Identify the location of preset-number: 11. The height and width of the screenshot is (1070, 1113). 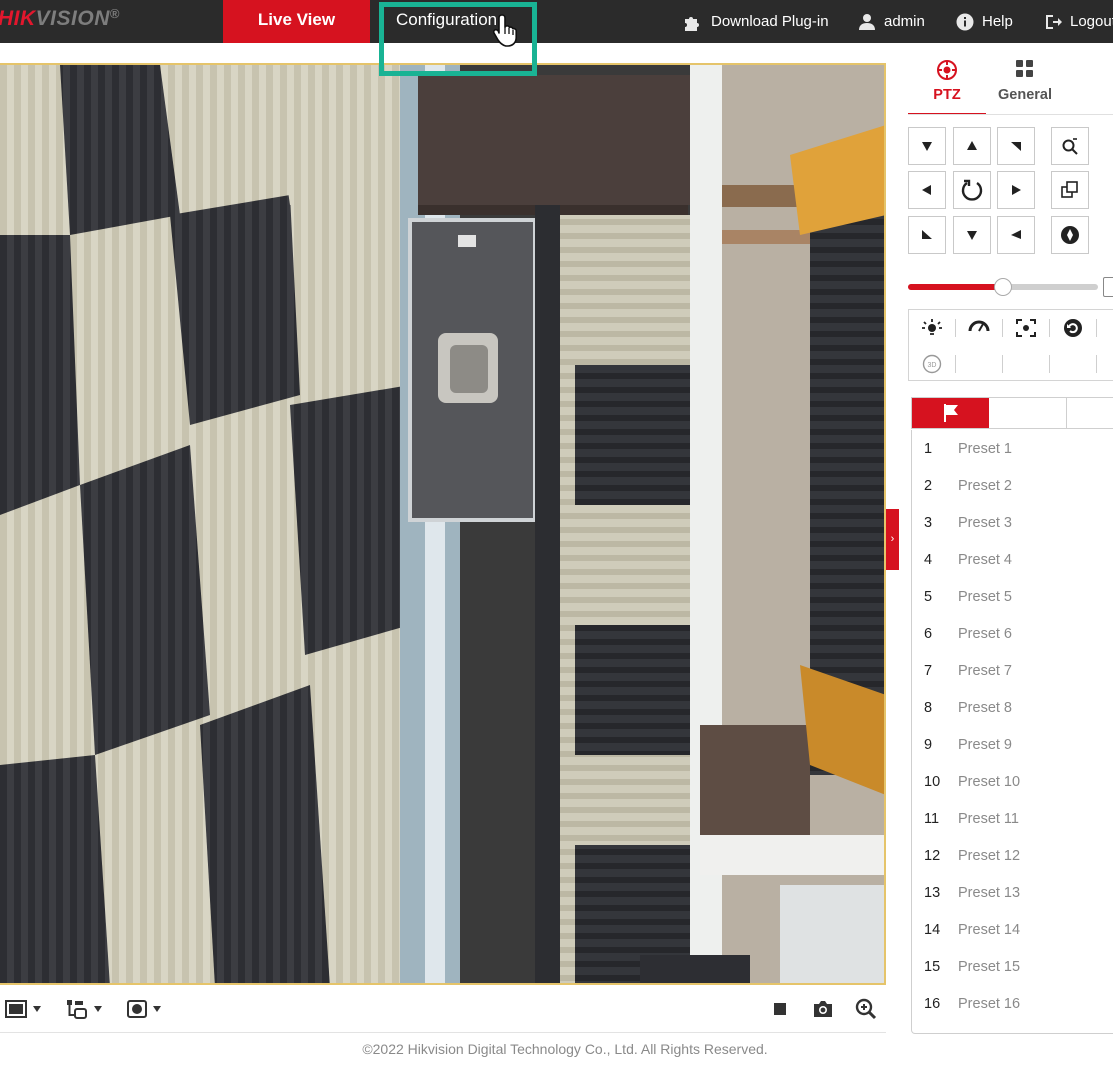
(932, 818).